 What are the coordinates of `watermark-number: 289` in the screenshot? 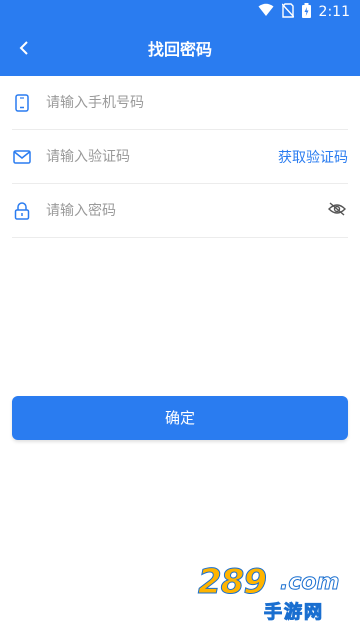 It's located at (233, 582).